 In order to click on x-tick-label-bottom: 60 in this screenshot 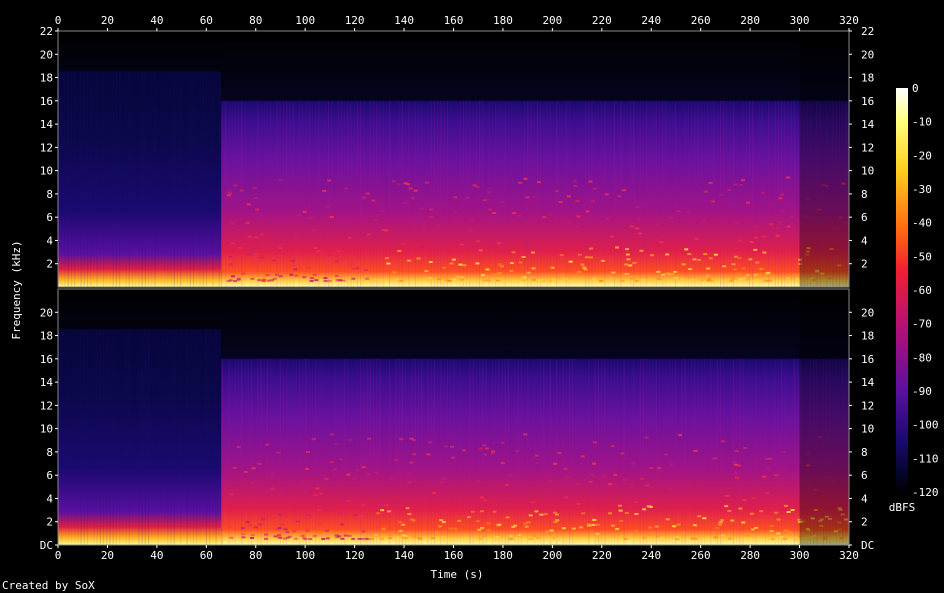, I will do `click(206, 555)`.